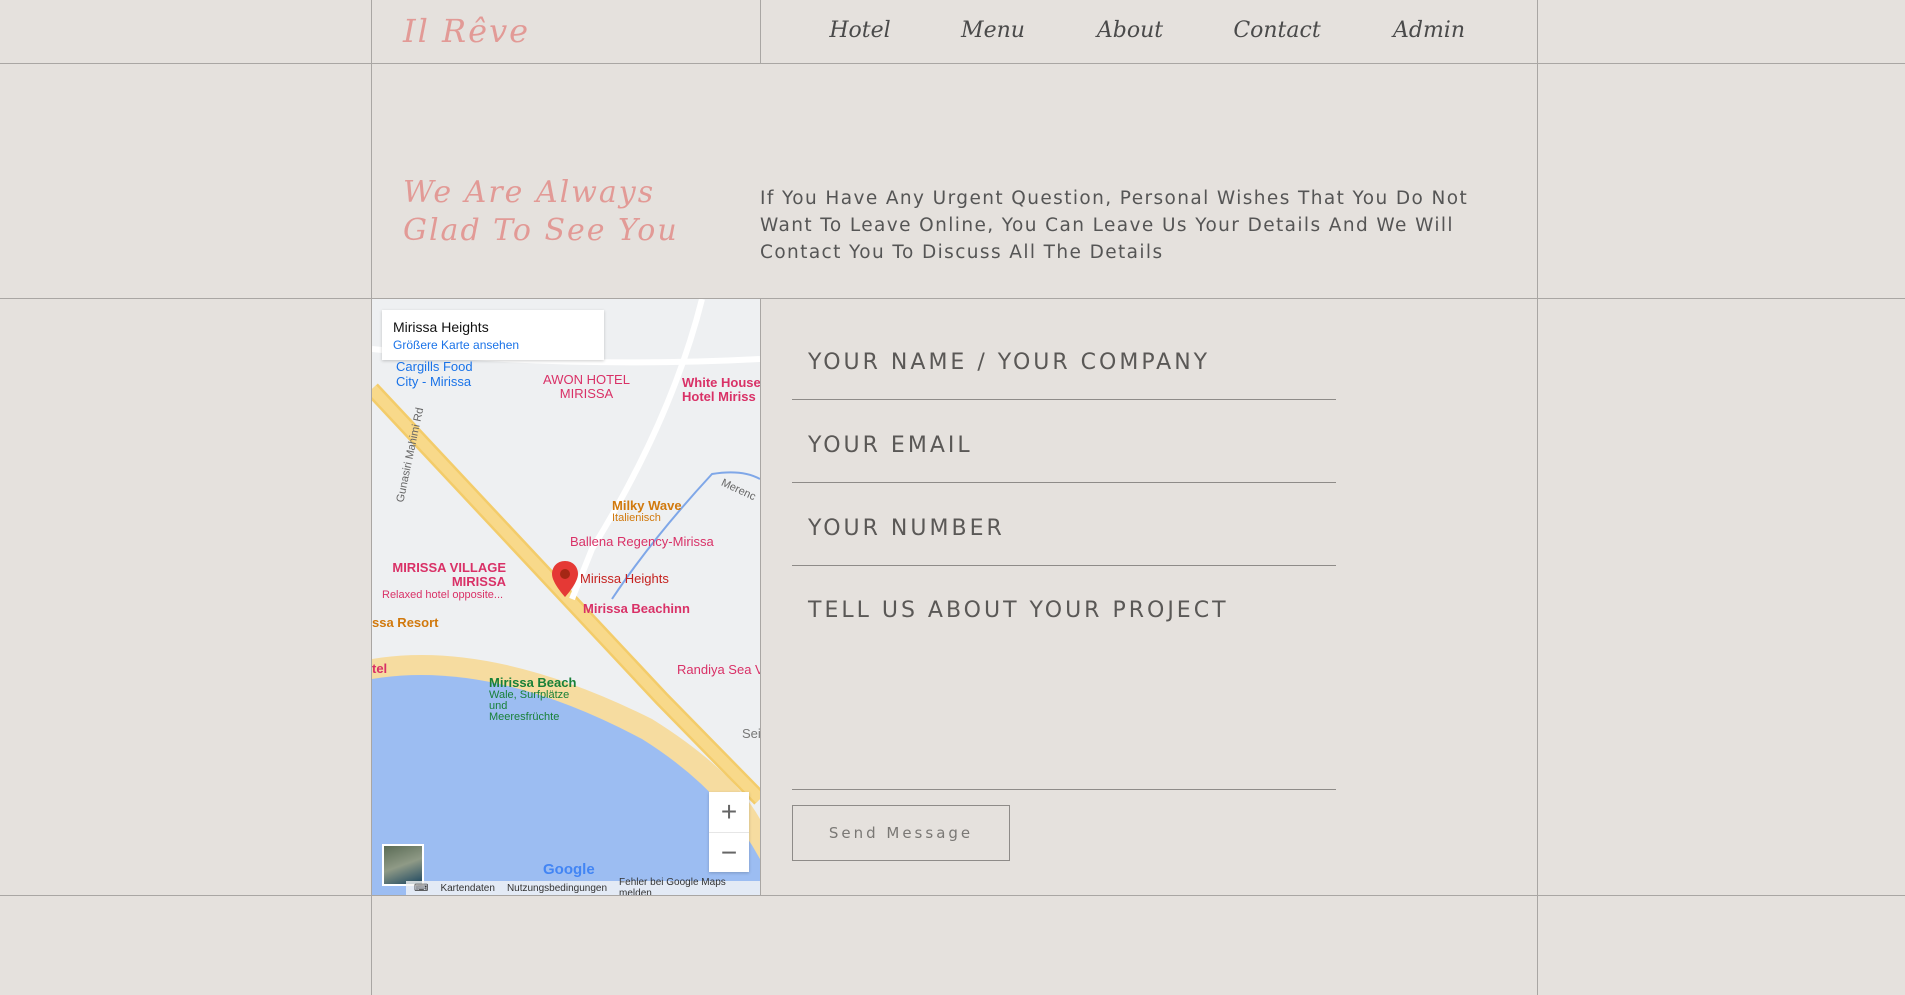 Image resolution: width=1905 pixels, height=995 pixels. I want to click on nav-menu: Menu, so click(993, 30).